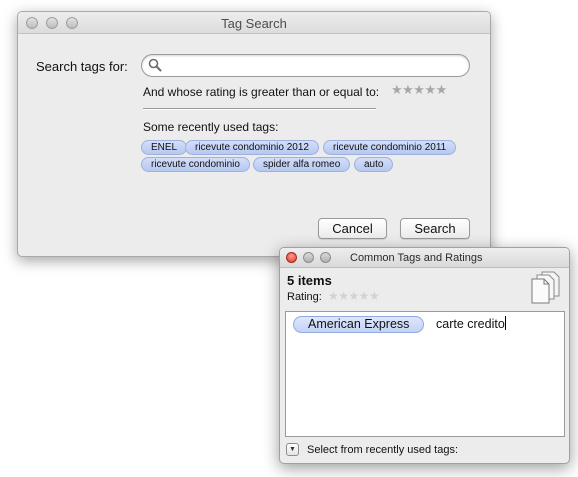 Image resolution: width=578 pixels, height=477 pixels. What do you see at coordinates (325, 257) in the screenshot?
I see `zoom-window-button` at bounding box center [325, 257].